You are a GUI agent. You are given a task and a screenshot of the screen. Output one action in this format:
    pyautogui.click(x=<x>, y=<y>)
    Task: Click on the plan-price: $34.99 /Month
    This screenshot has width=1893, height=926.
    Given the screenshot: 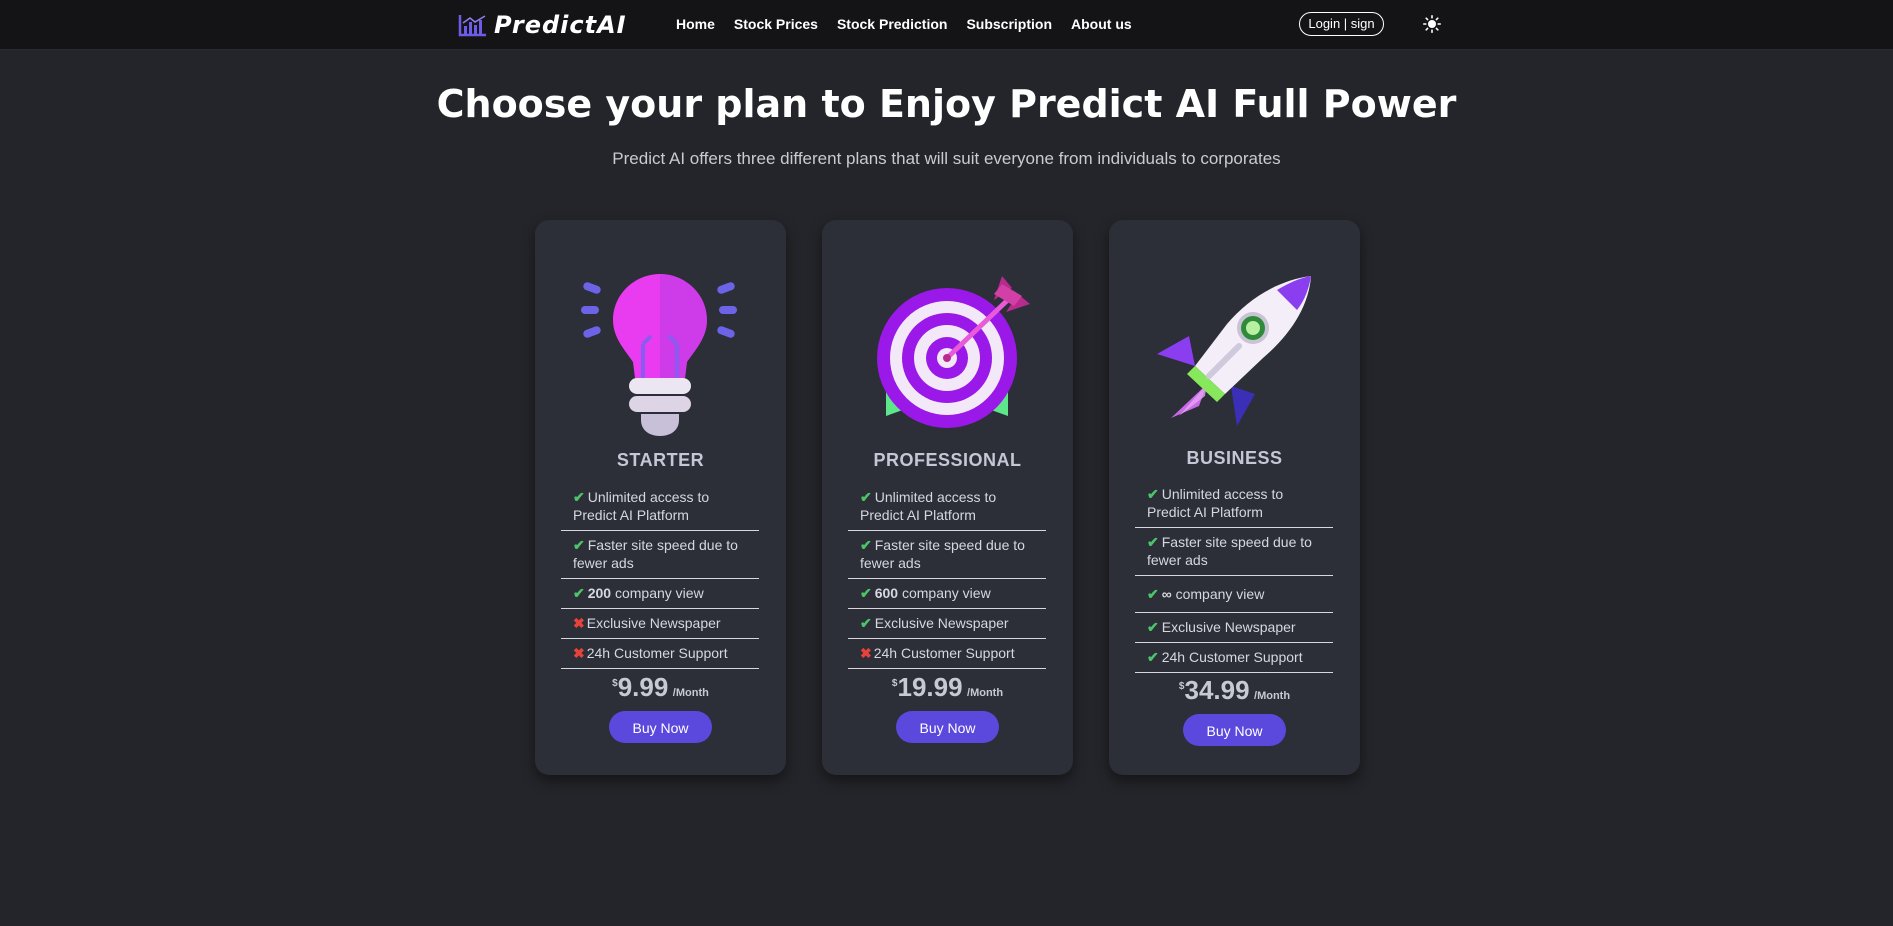 What is the action you would take?
    pyautogui.click(x=1234, y=690)
    